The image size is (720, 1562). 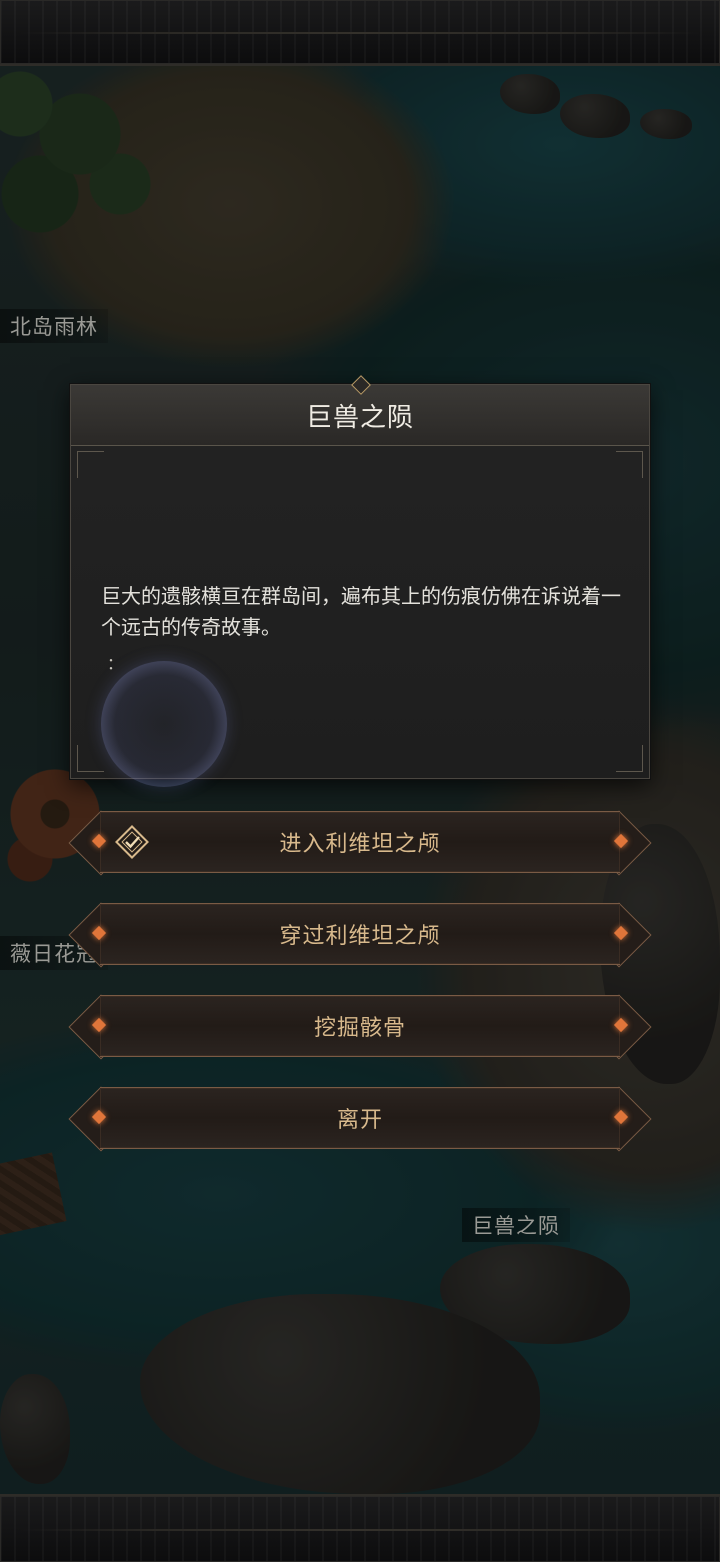 I want to click on option-pass-leviathan-skull: 穿过利维坦之颅, so click(x=360, y=934).